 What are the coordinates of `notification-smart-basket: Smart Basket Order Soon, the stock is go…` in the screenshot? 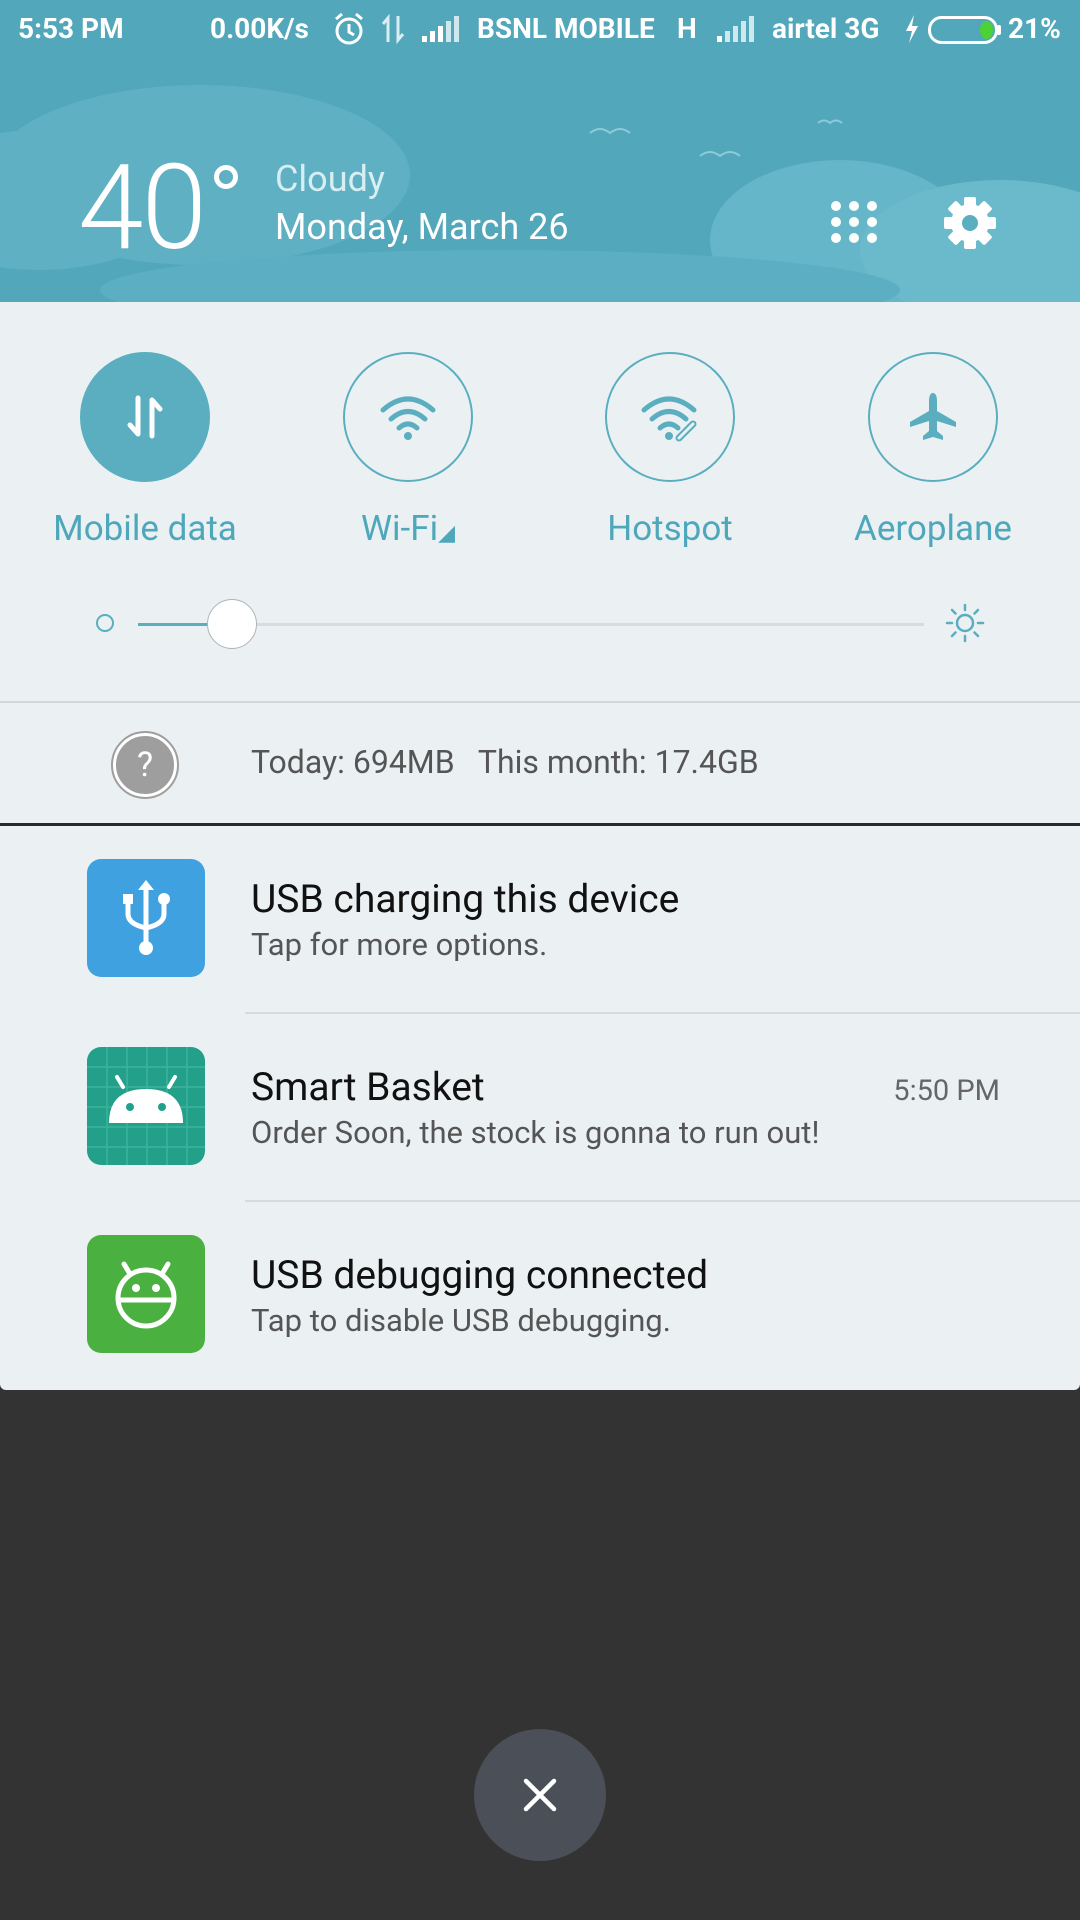 It's located at (540, 1108).